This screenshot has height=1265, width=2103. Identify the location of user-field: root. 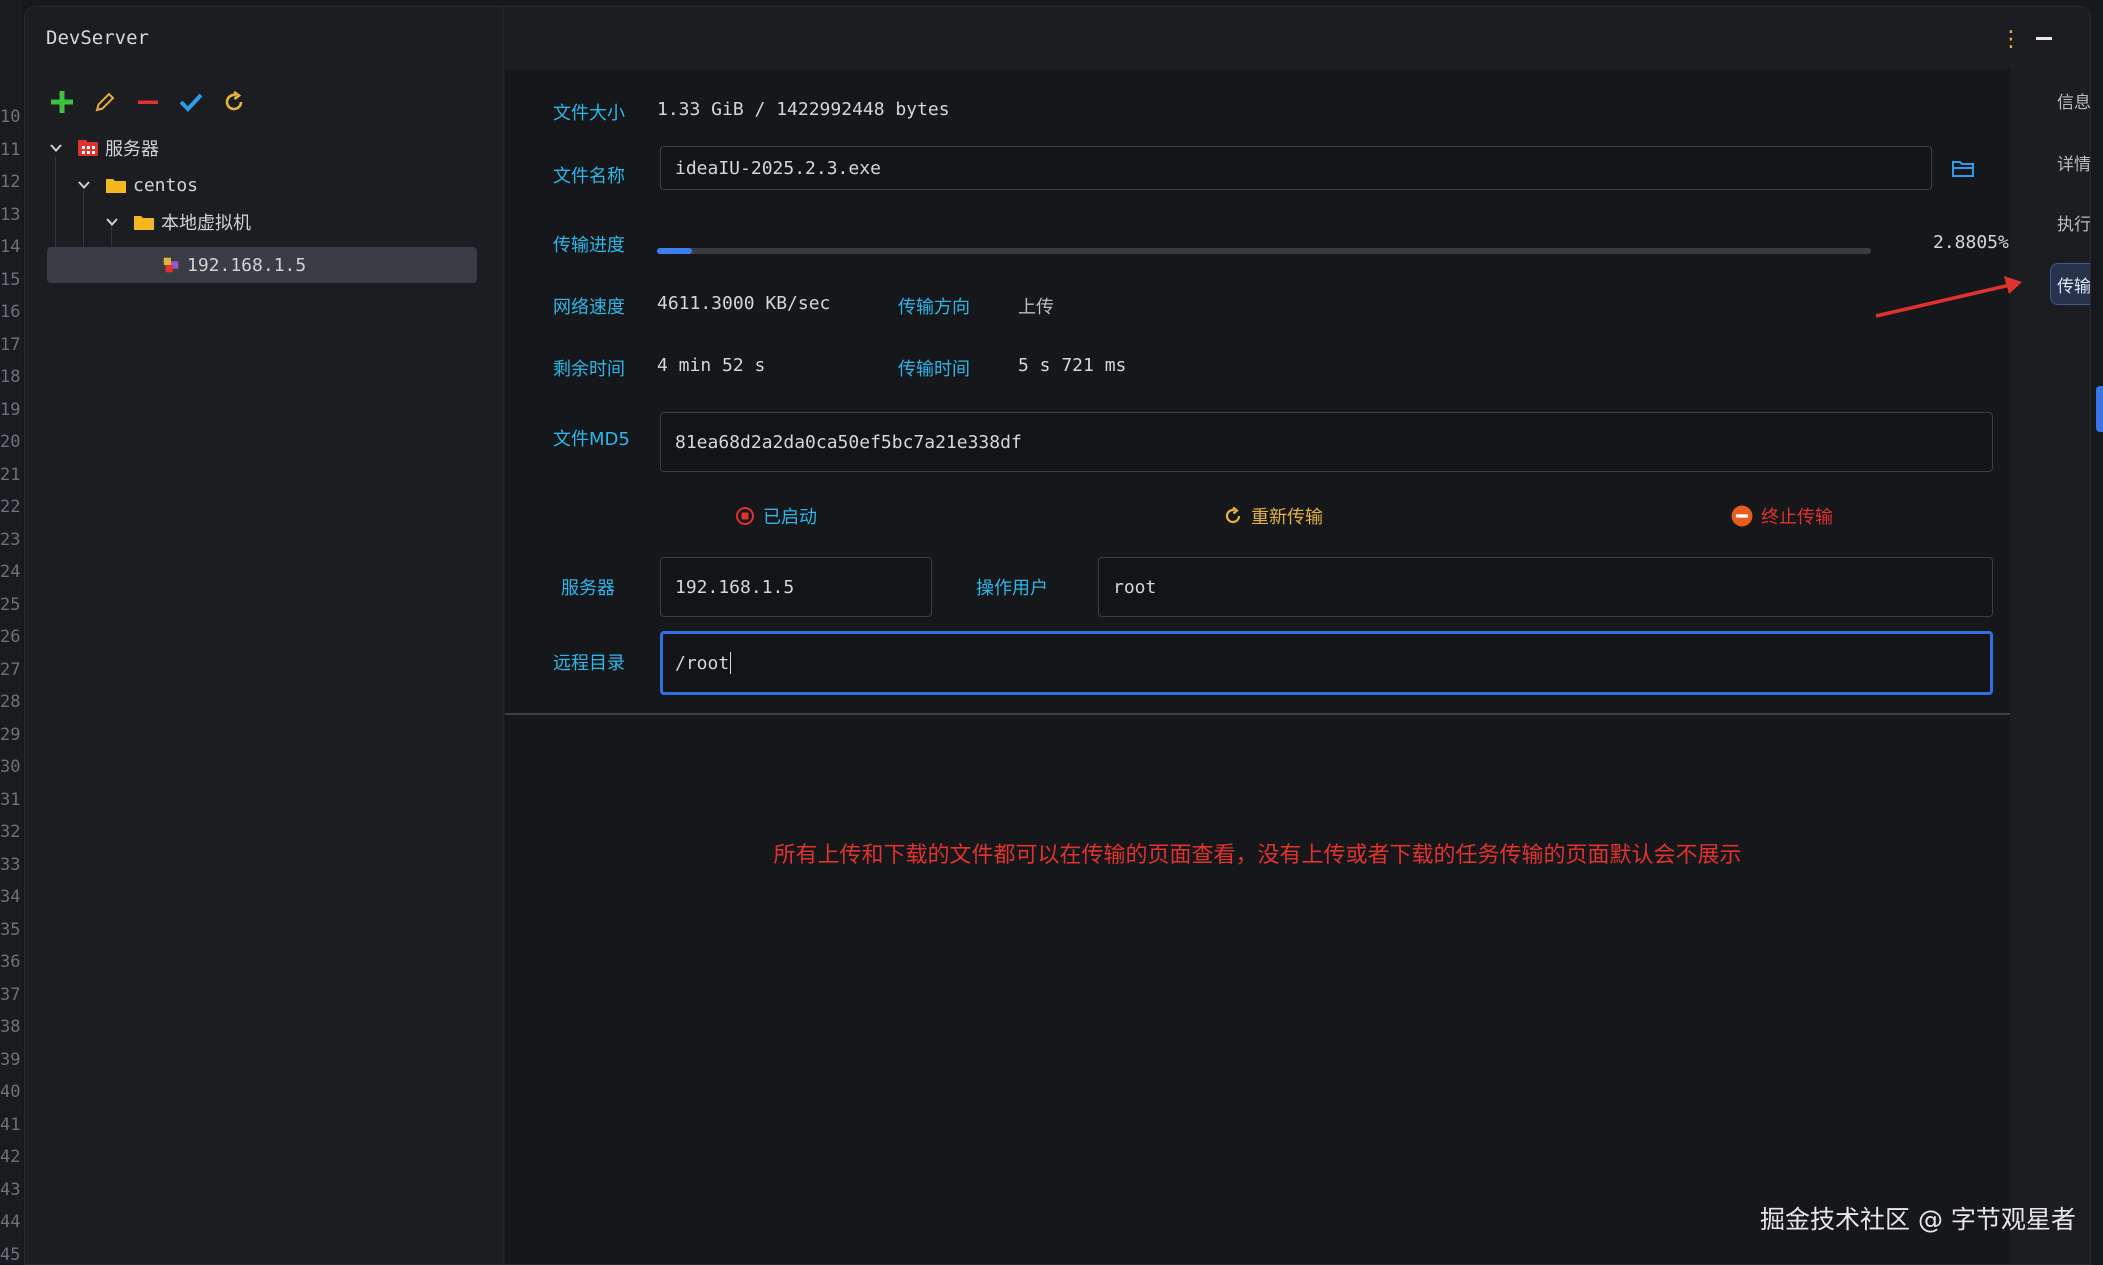
(1545, 587).